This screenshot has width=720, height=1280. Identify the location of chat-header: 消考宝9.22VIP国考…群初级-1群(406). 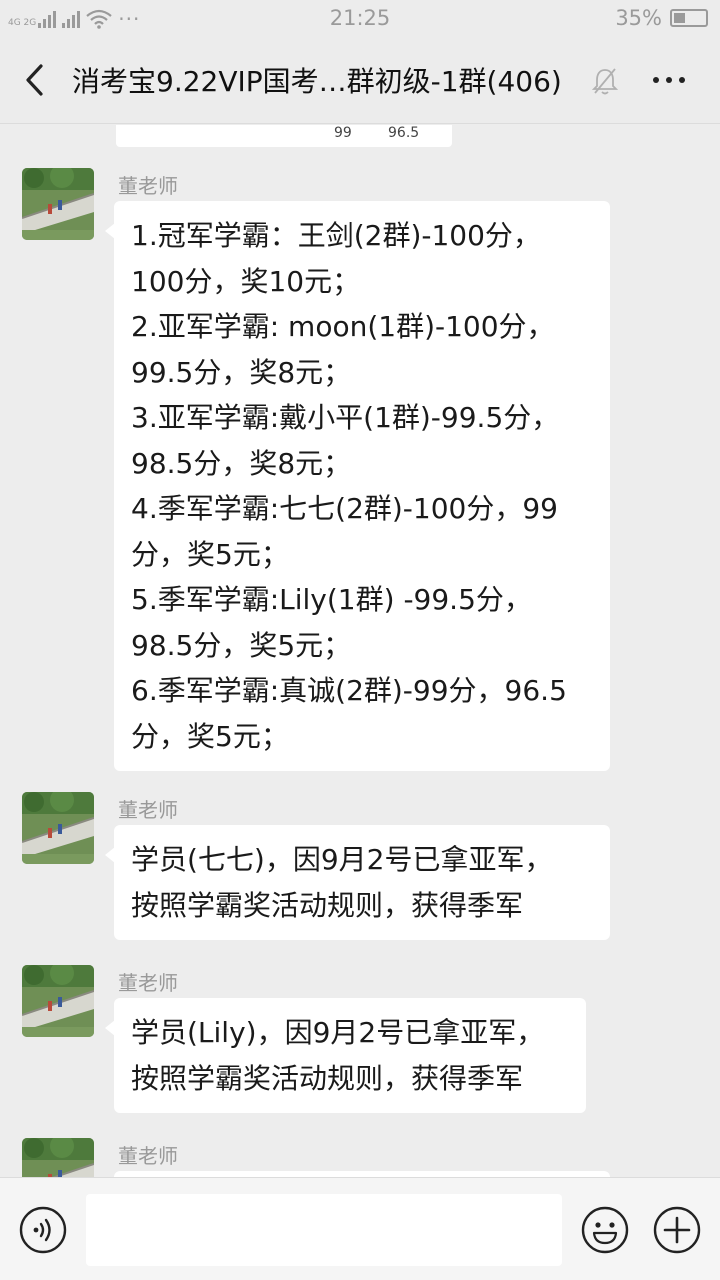
(360, 81).